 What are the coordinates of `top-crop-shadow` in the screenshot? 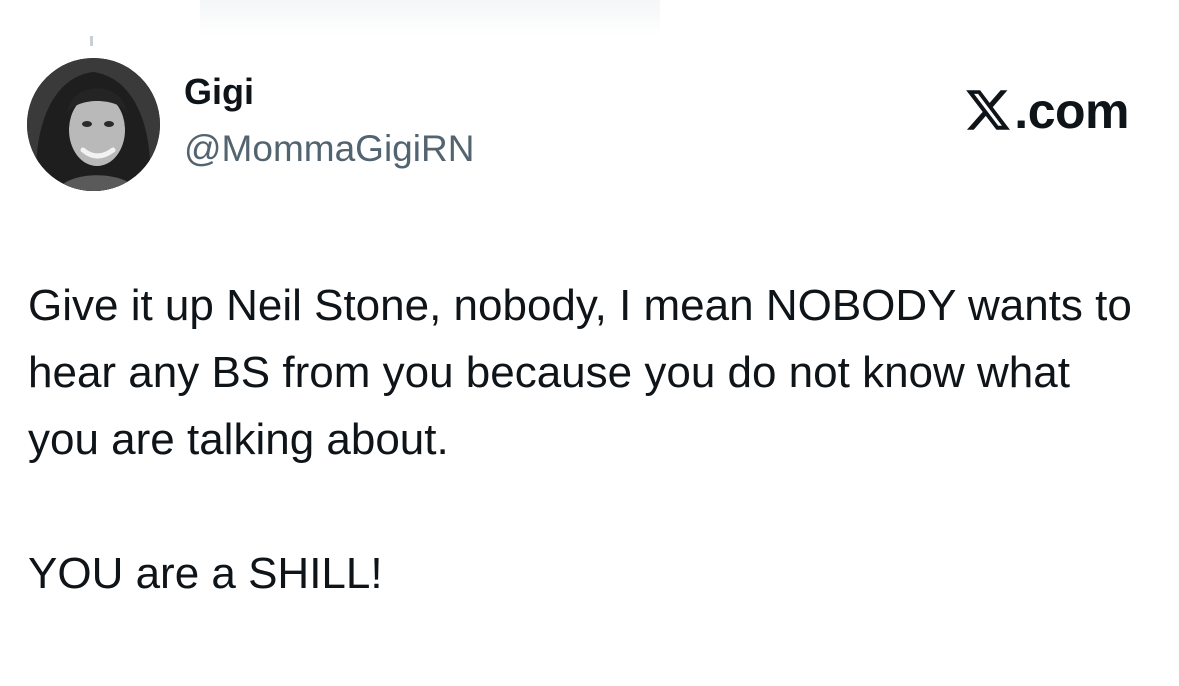 It's located at (430, 18).